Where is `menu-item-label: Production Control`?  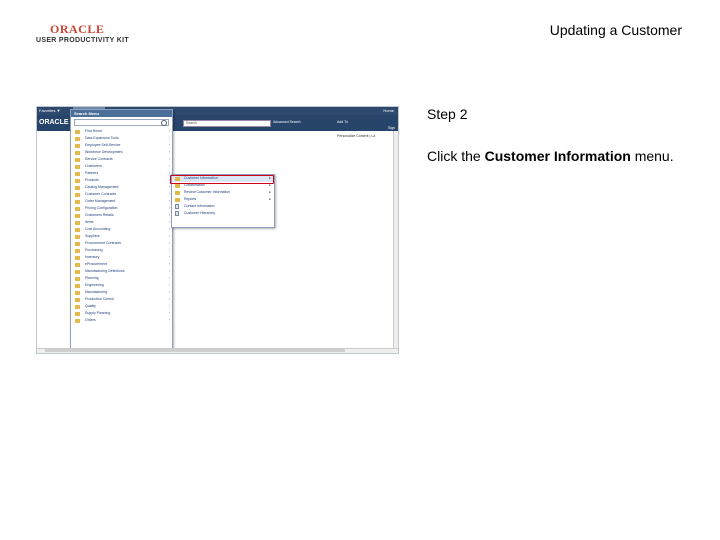 menu-item-label: Production Control is located at coordinates (99, 299).